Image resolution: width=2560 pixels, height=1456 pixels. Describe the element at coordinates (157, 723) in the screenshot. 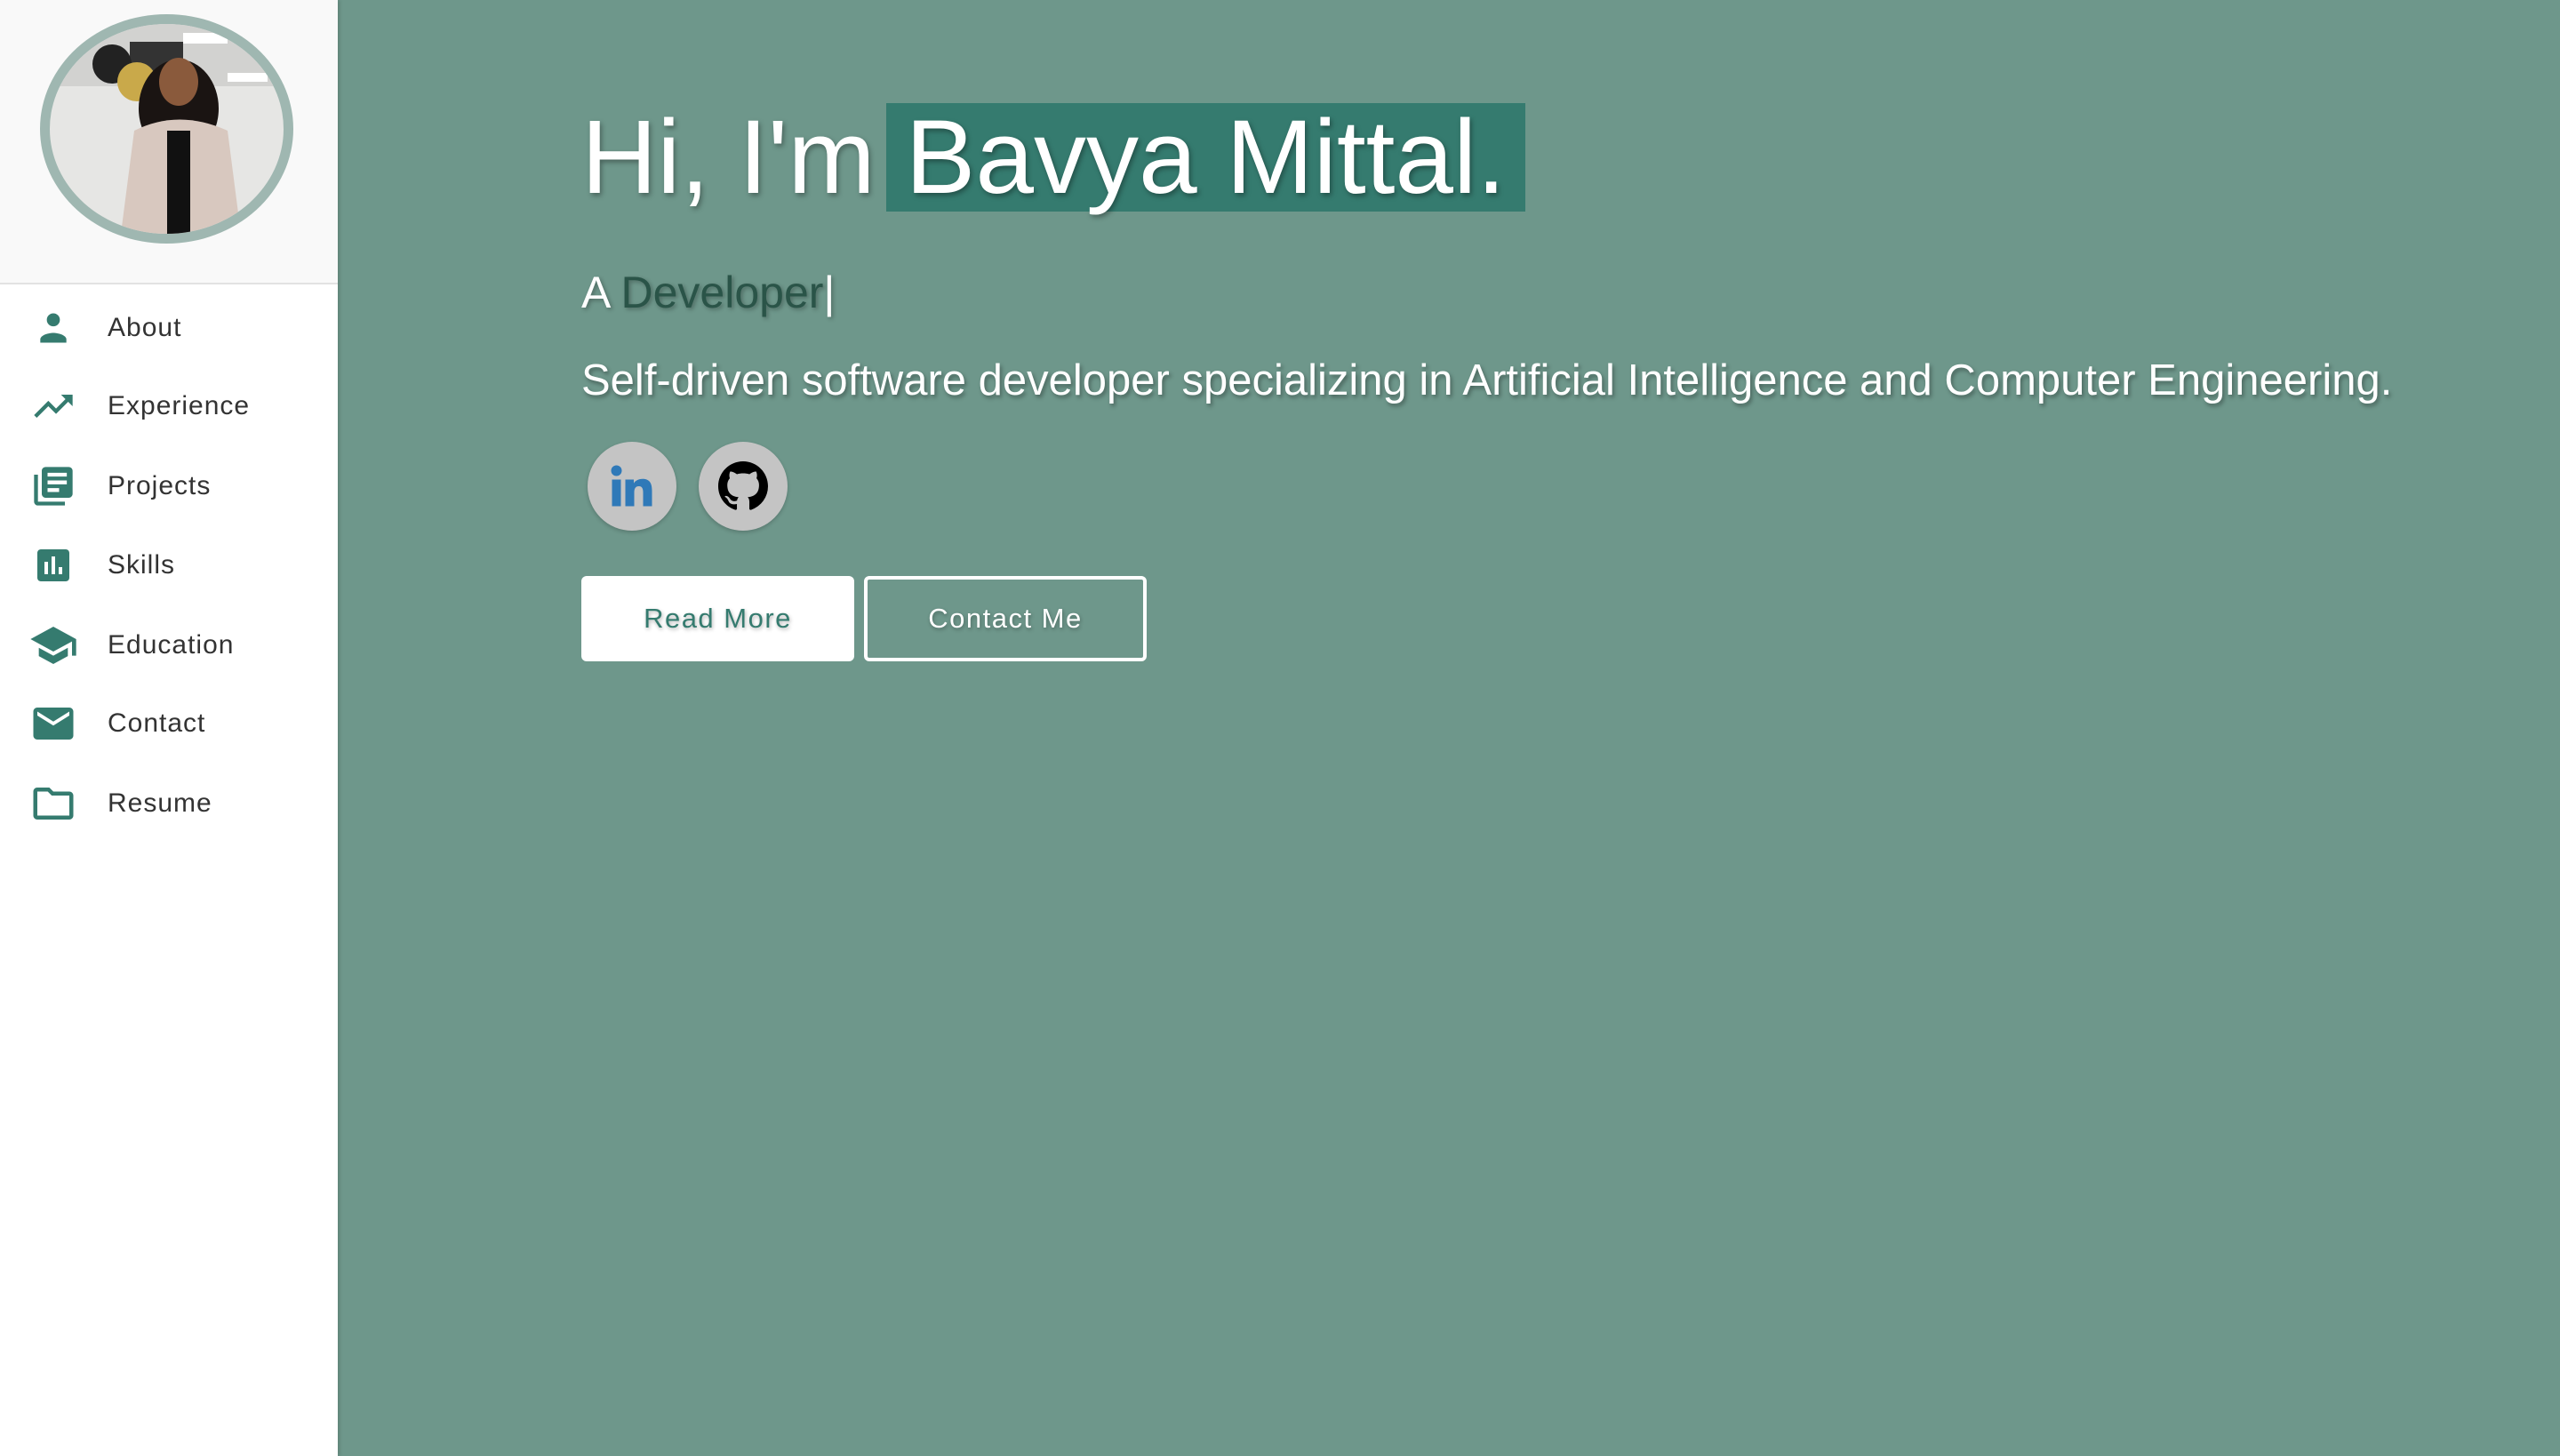

I see `sidebar-item-label: Contact` at that location.